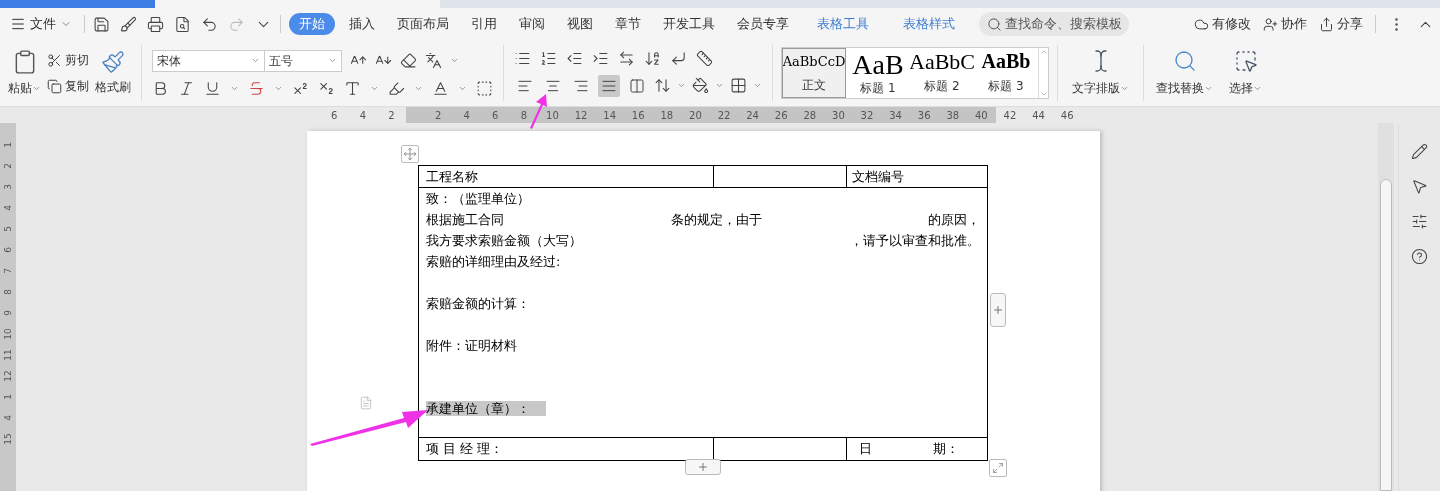 This screenshot has width=1440, height=491. What do you see at coordinates (68, 60) in the screenshot?
I see `cut-button: 剪切` at bounding box center [68, 60].